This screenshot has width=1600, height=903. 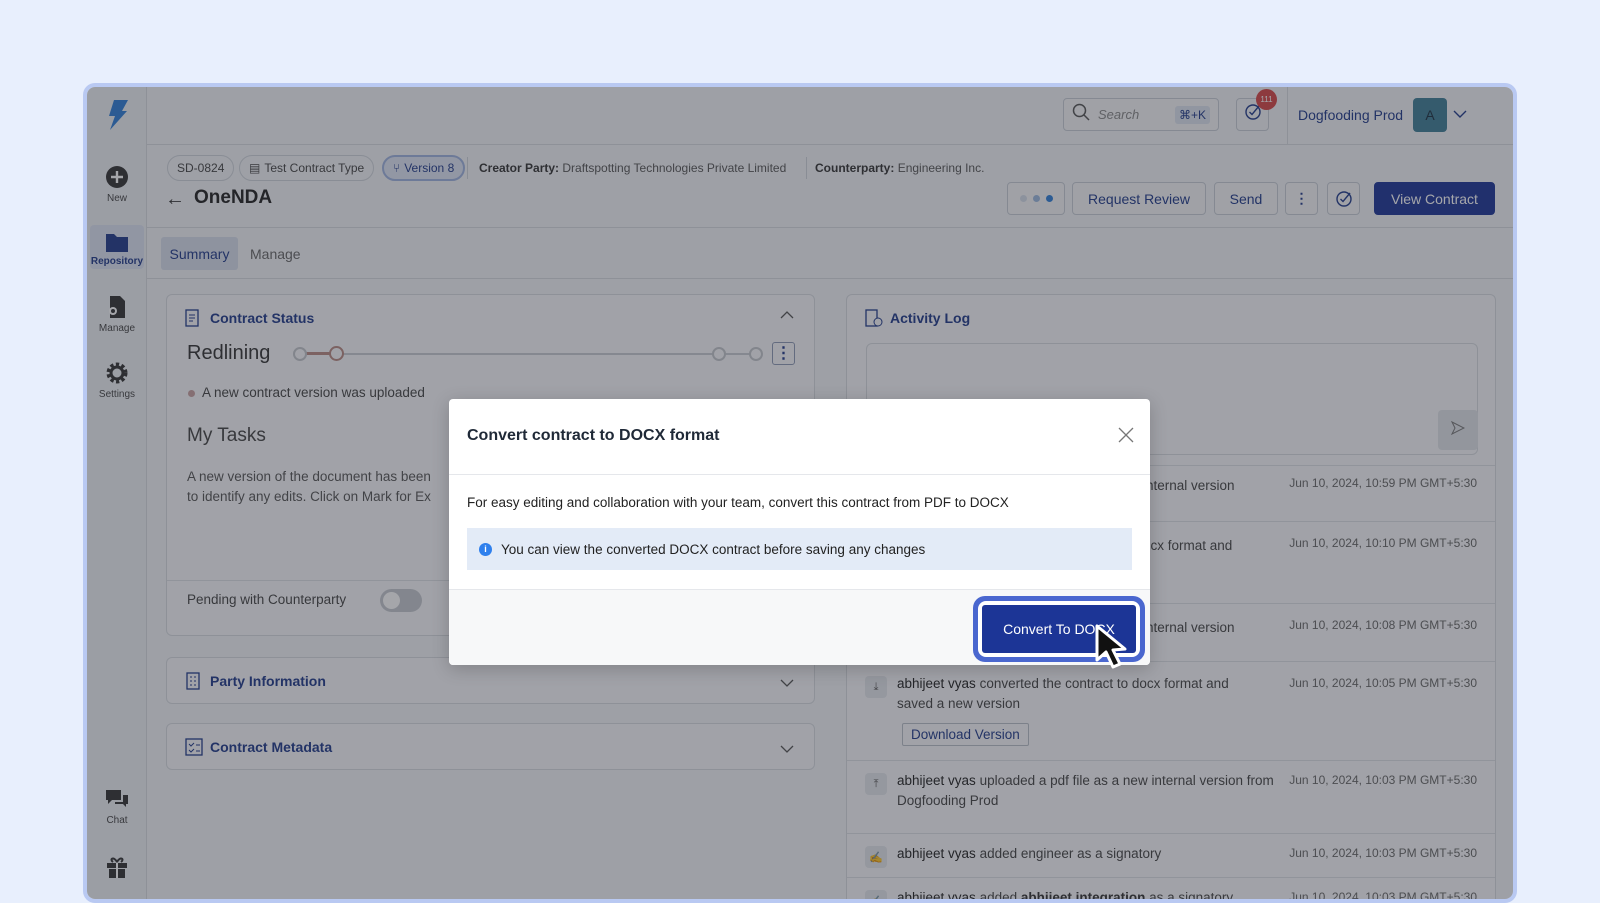 What do you see at coordinates (799, 474) in the screenshot?
I see `divider` at bounding box center [799, 474].